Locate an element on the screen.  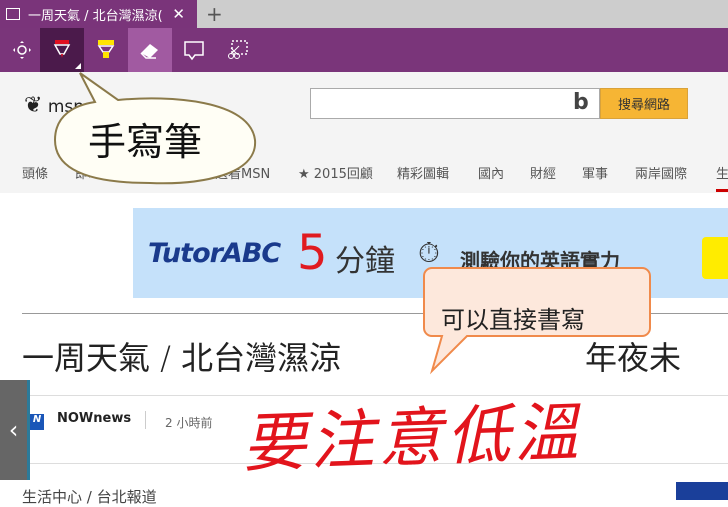
nav-item: 精彩圖輯 is located at coordinates (423, 172).